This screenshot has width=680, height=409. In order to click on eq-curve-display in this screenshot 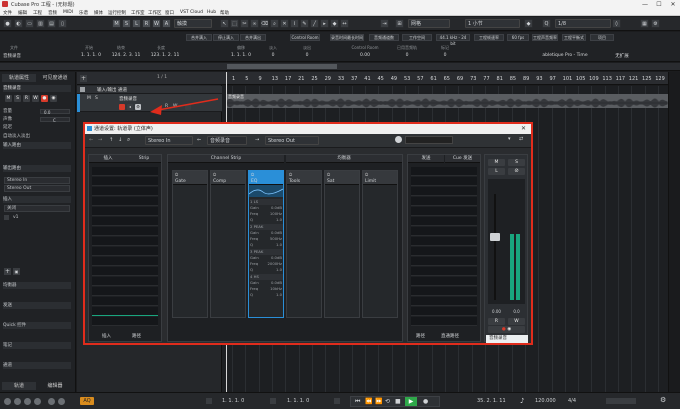, I will do `click(266, 191)`.